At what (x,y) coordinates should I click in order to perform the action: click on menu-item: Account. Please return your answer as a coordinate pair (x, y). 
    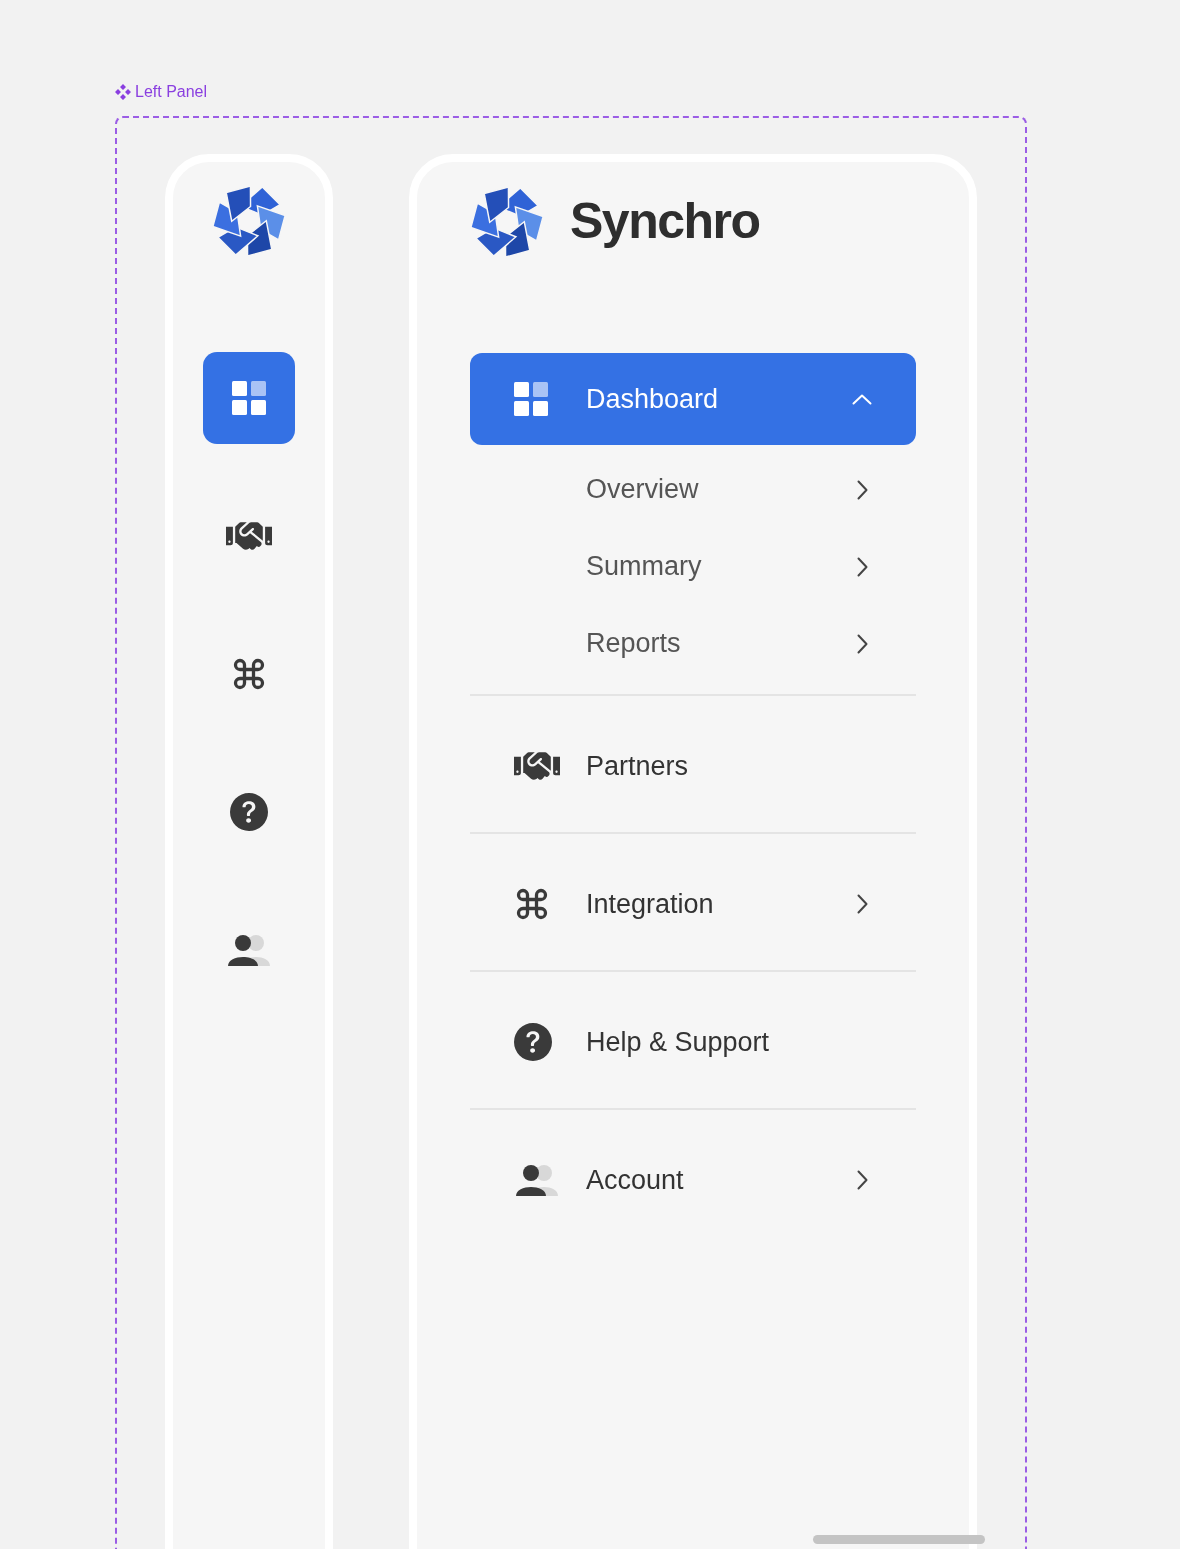
    Looking at the image, I should click on (693, 1180).